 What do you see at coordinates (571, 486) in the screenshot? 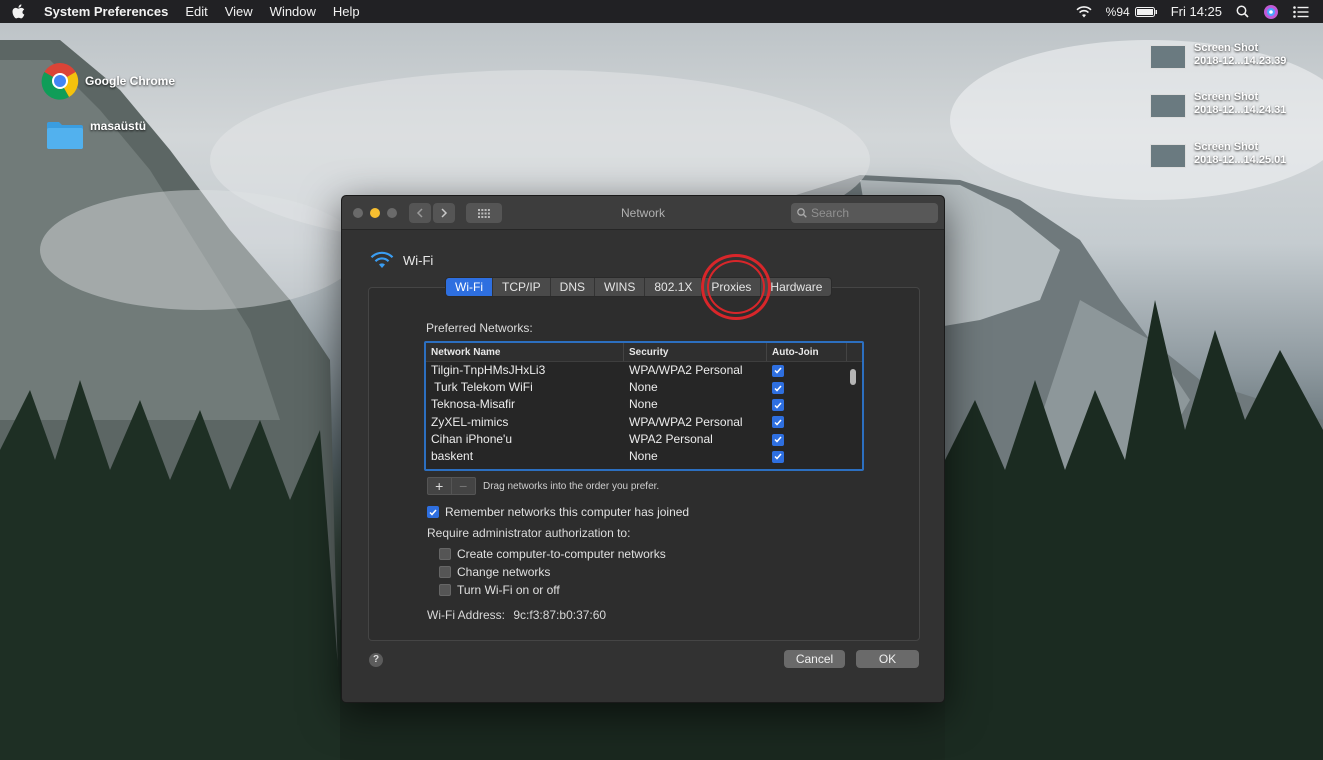
I see `drag-hint: Drag networks into the order you prefer.` at bounding box center [571, 486].